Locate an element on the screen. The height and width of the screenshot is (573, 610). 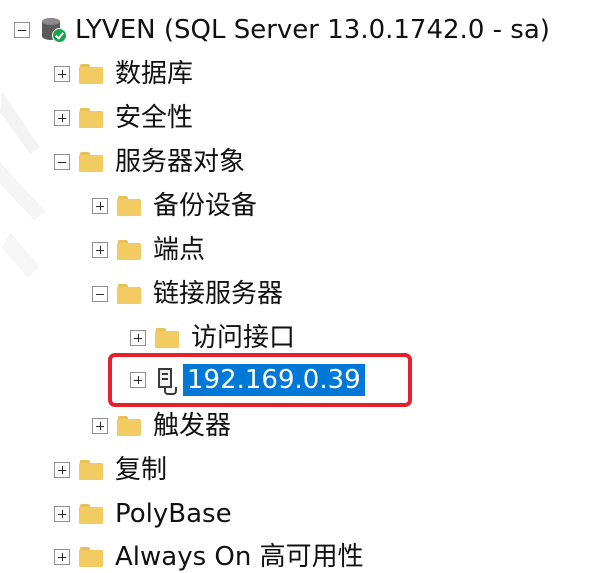
linked-server-icon is located at coordinates (166, 380).